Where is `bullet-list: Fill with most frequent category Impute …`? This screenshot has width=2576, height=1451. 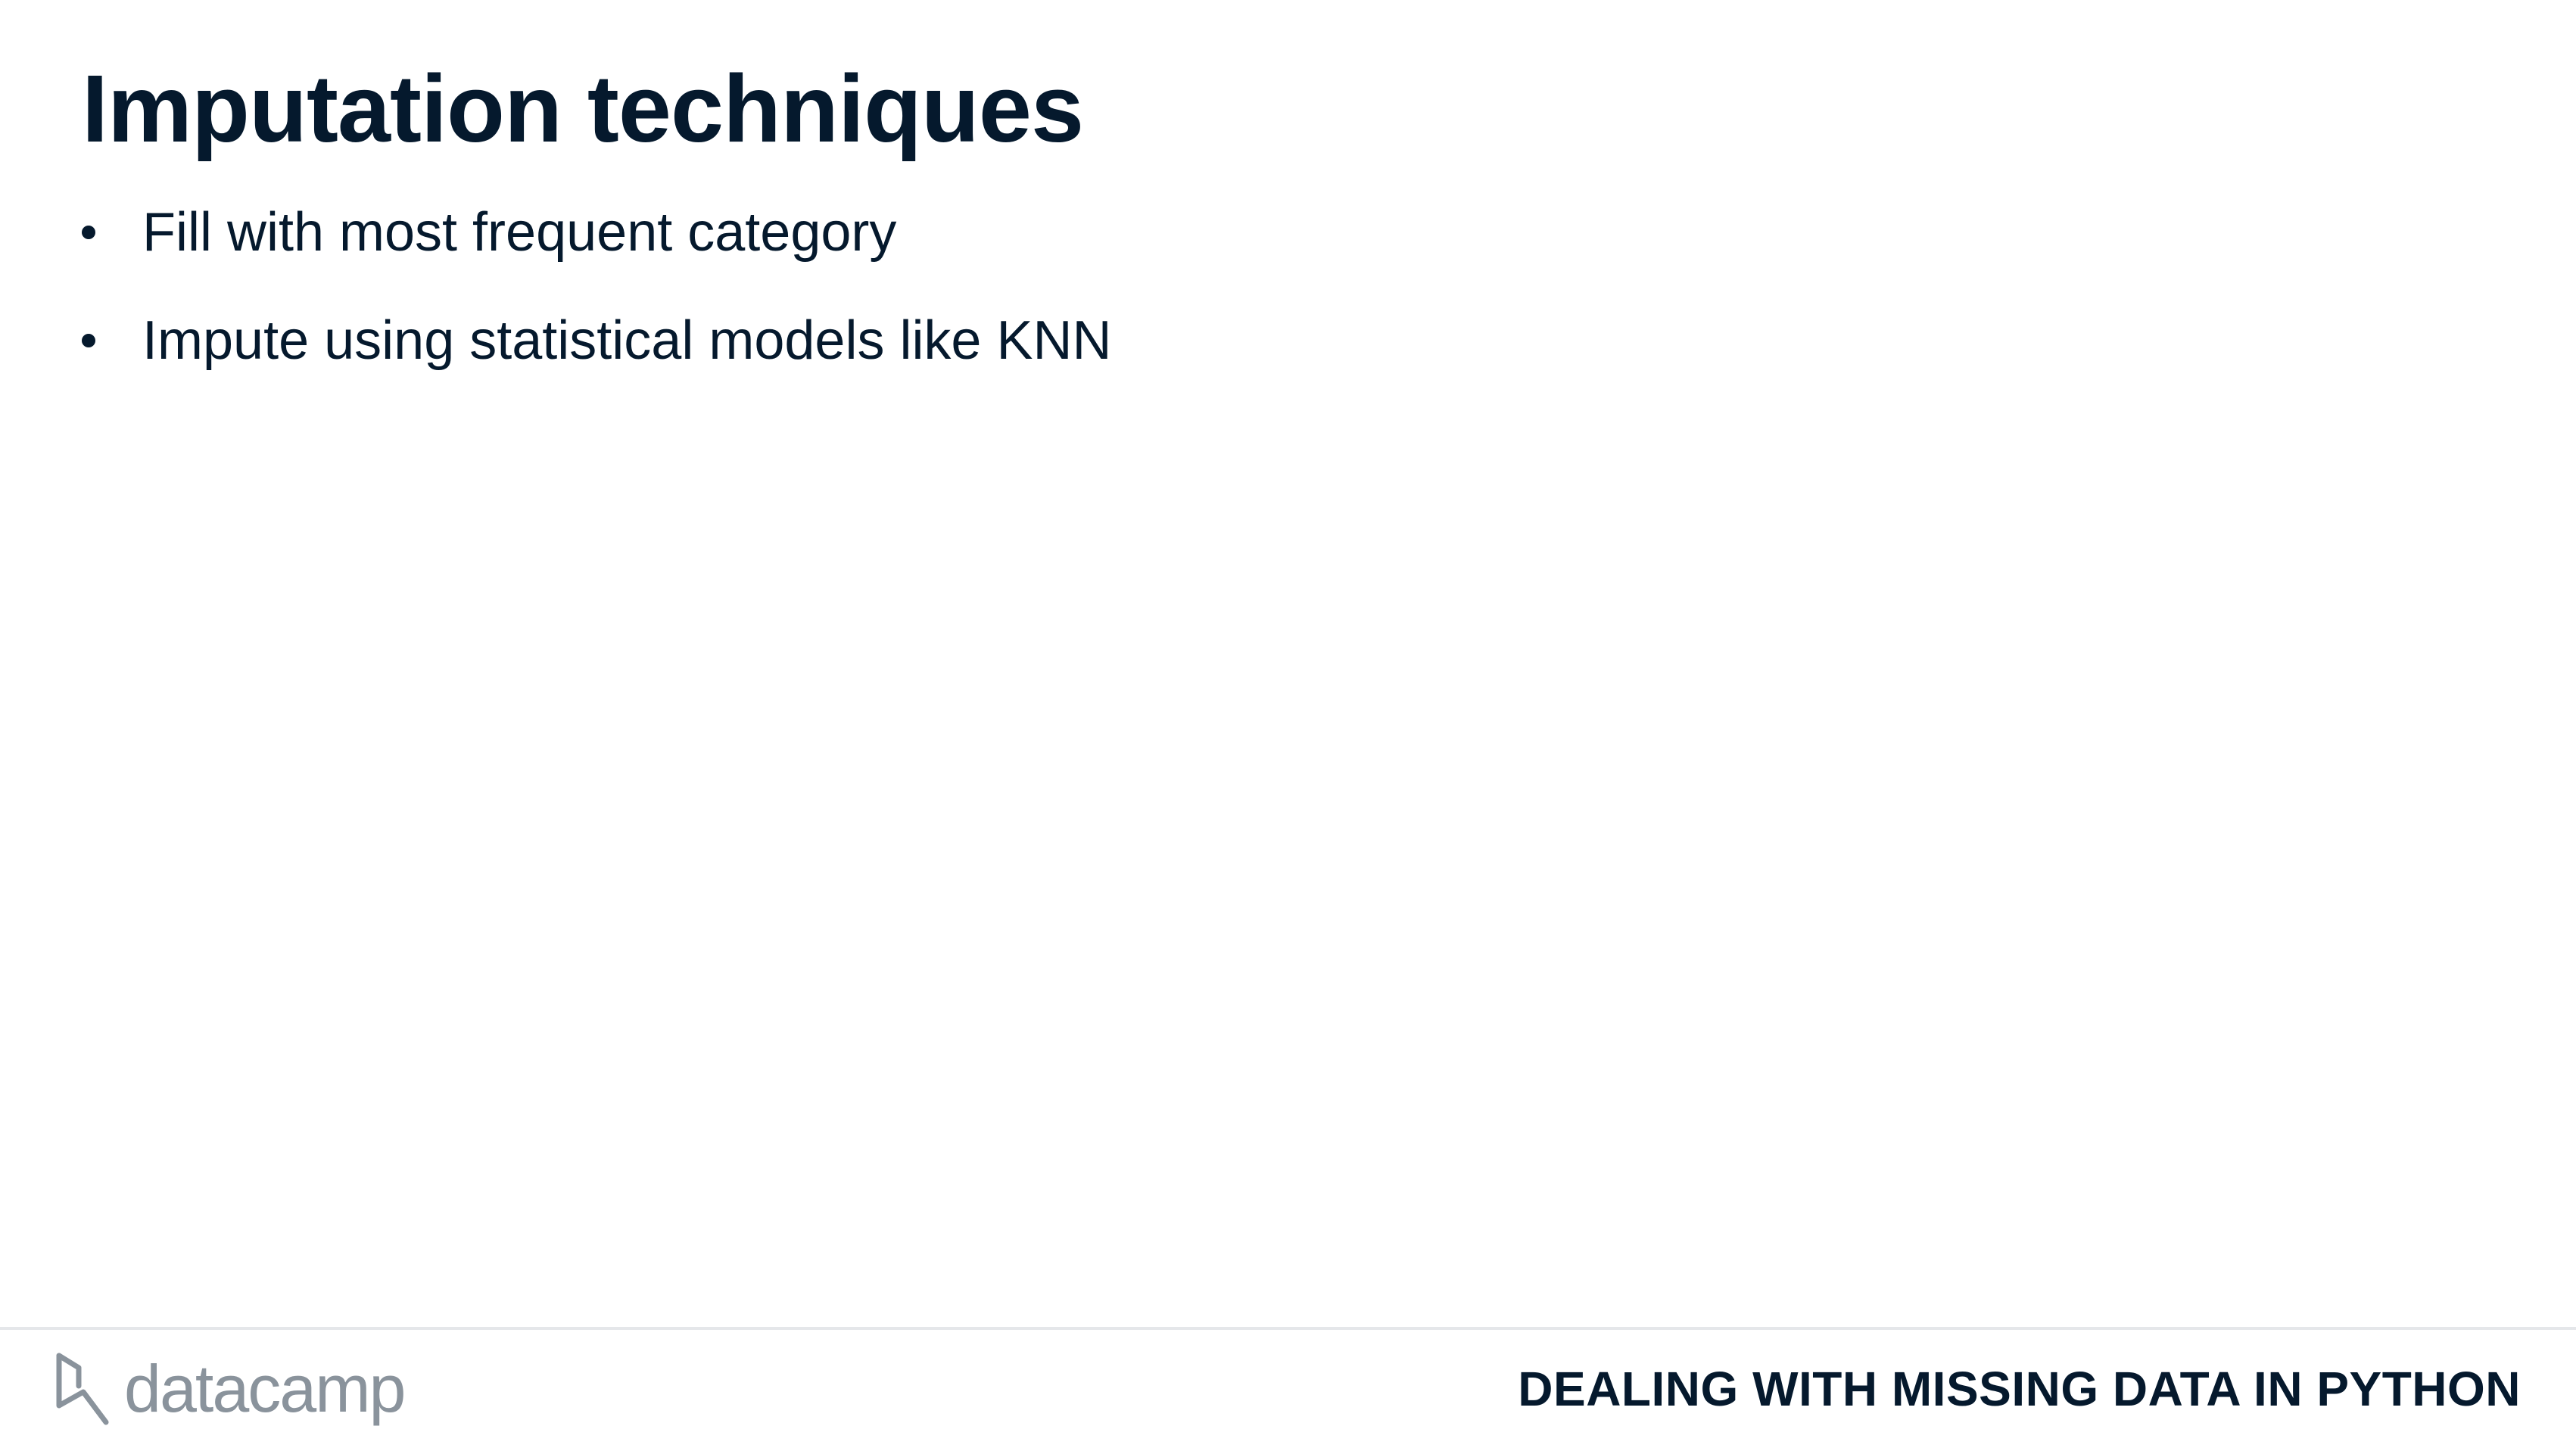
bullet-list: Fill with most frequent category Impute … is located at coordinates (597, 299).